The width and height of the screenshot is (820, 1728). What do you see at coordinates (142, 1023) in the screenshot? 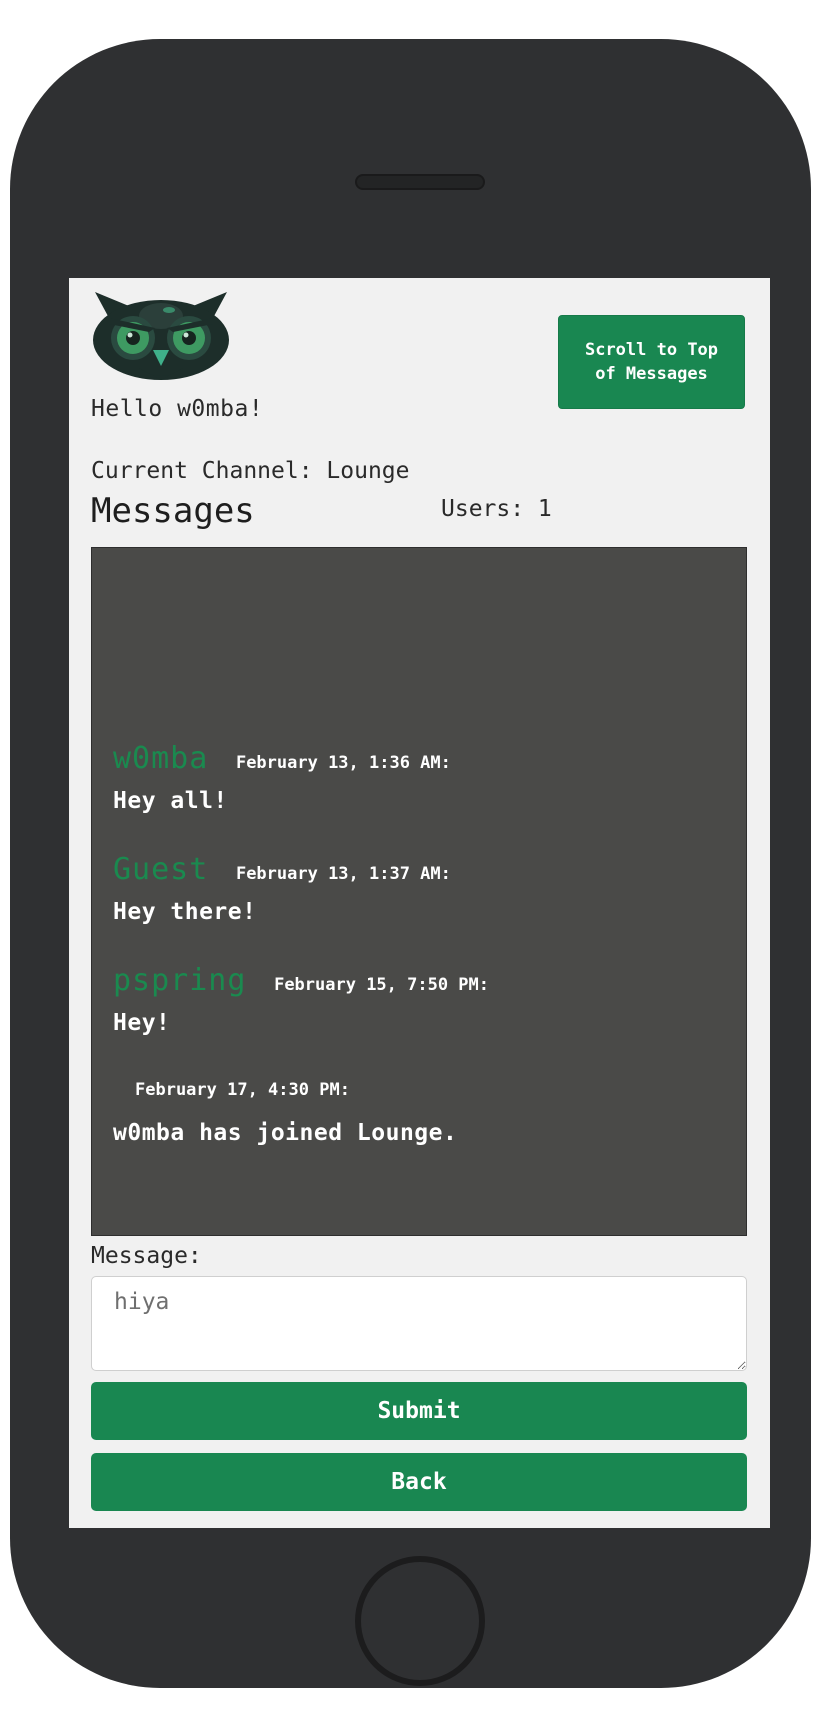
I see `message-text: Hey!` at bounding box center [142, 1023].